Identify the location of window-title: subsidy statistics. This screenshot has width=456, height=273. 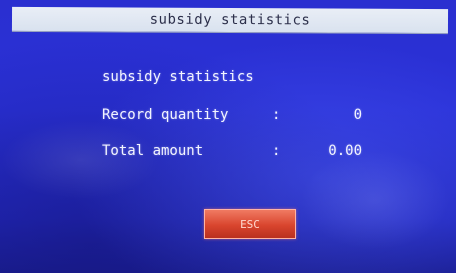
(230, 20).